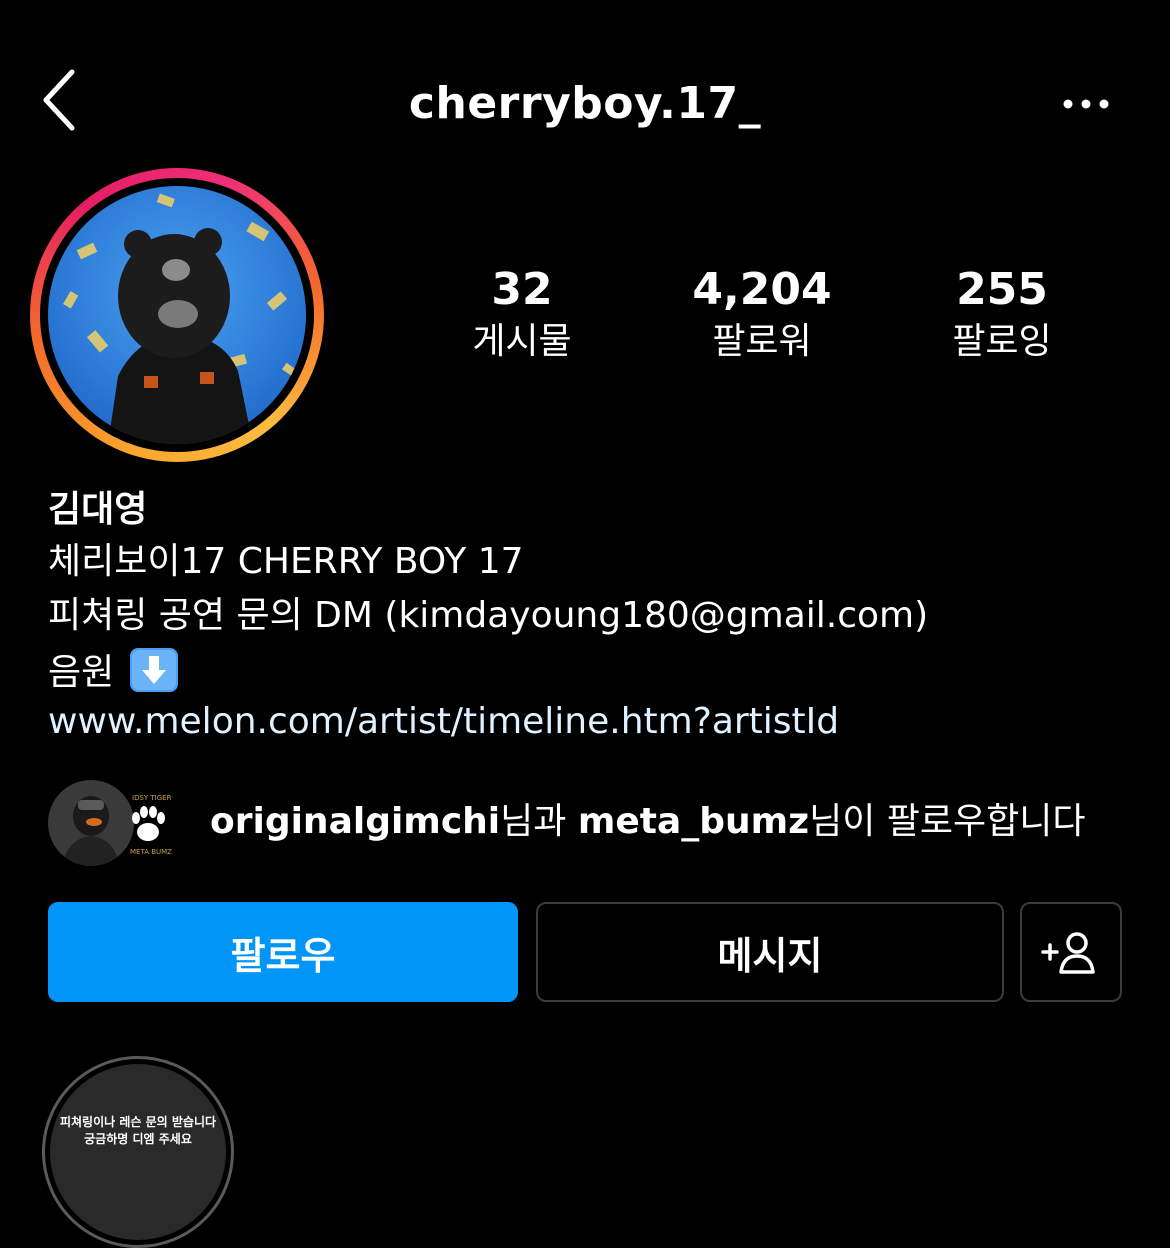  What do you see at coordinates (154, 670) in the screenshot?
I see `down-arrow-emoji` at bounding box center [154, 670].